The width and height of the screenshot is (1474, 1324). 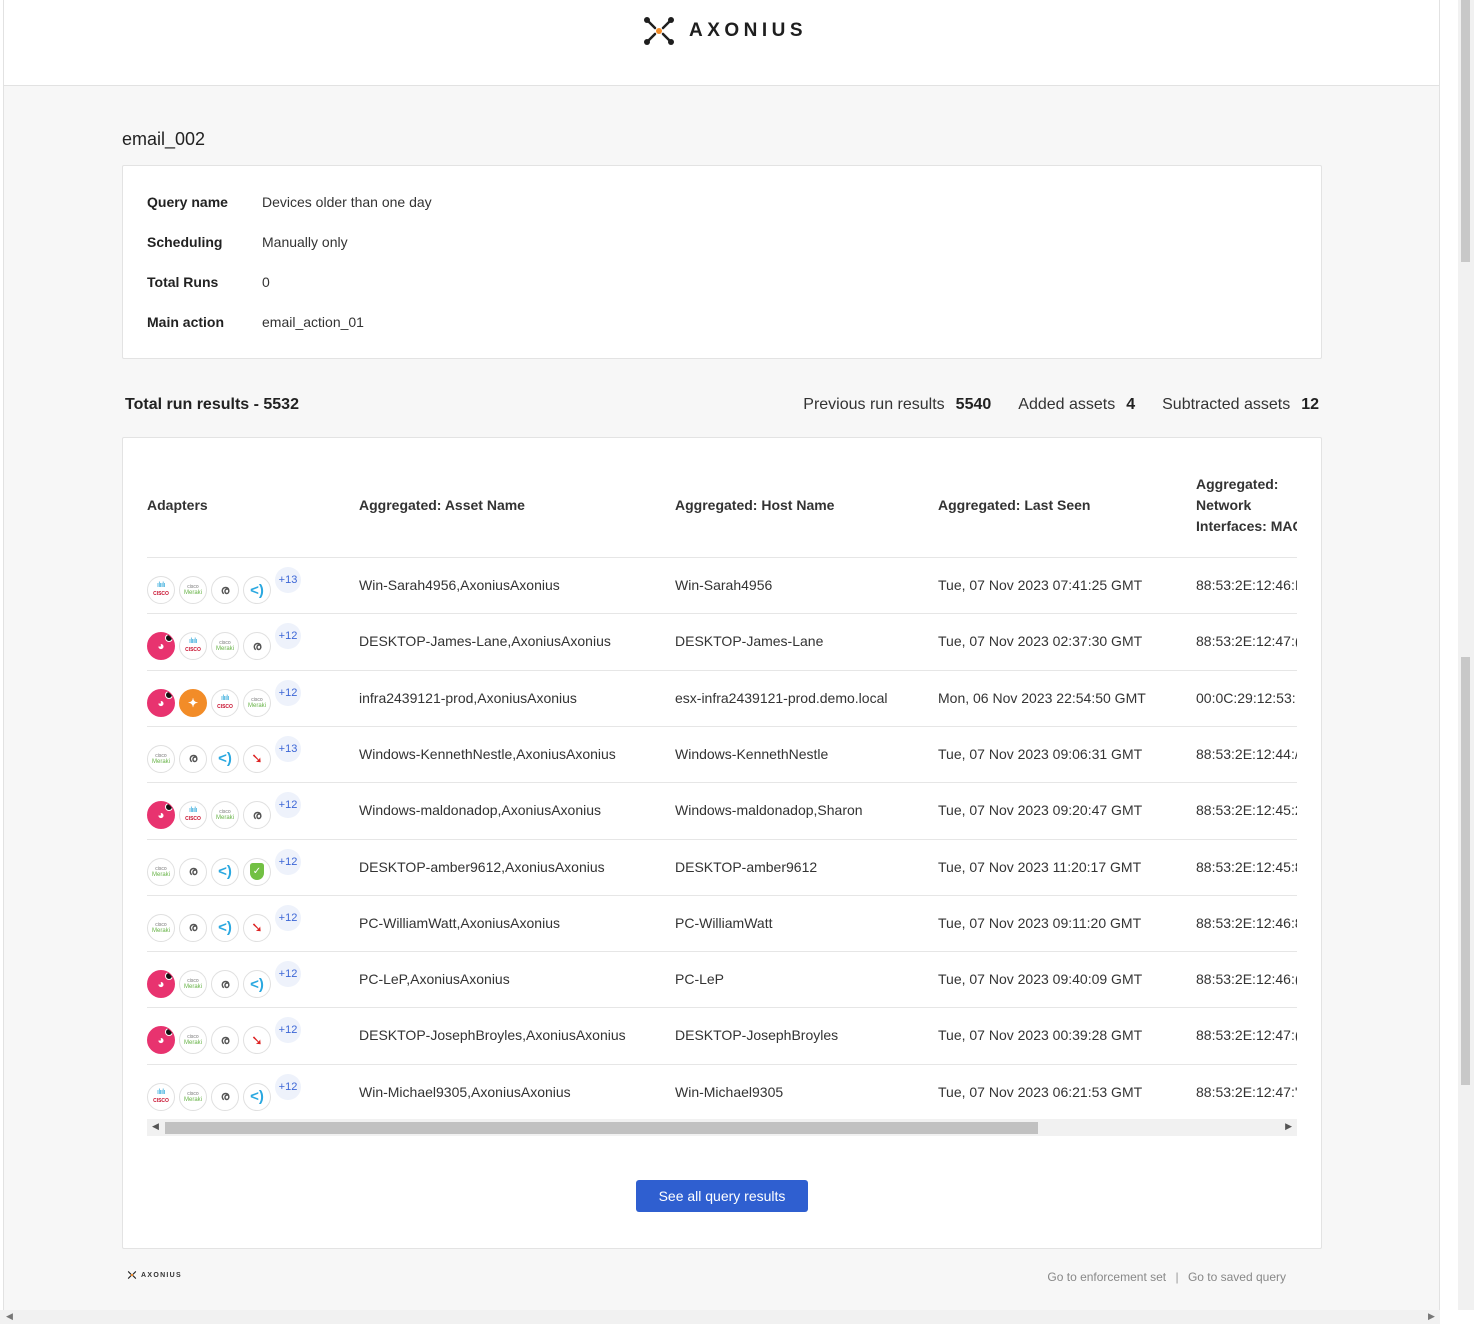 I want to click on go-to-saved-query-link: Go to saved query, so click(x=1237, y=1277).